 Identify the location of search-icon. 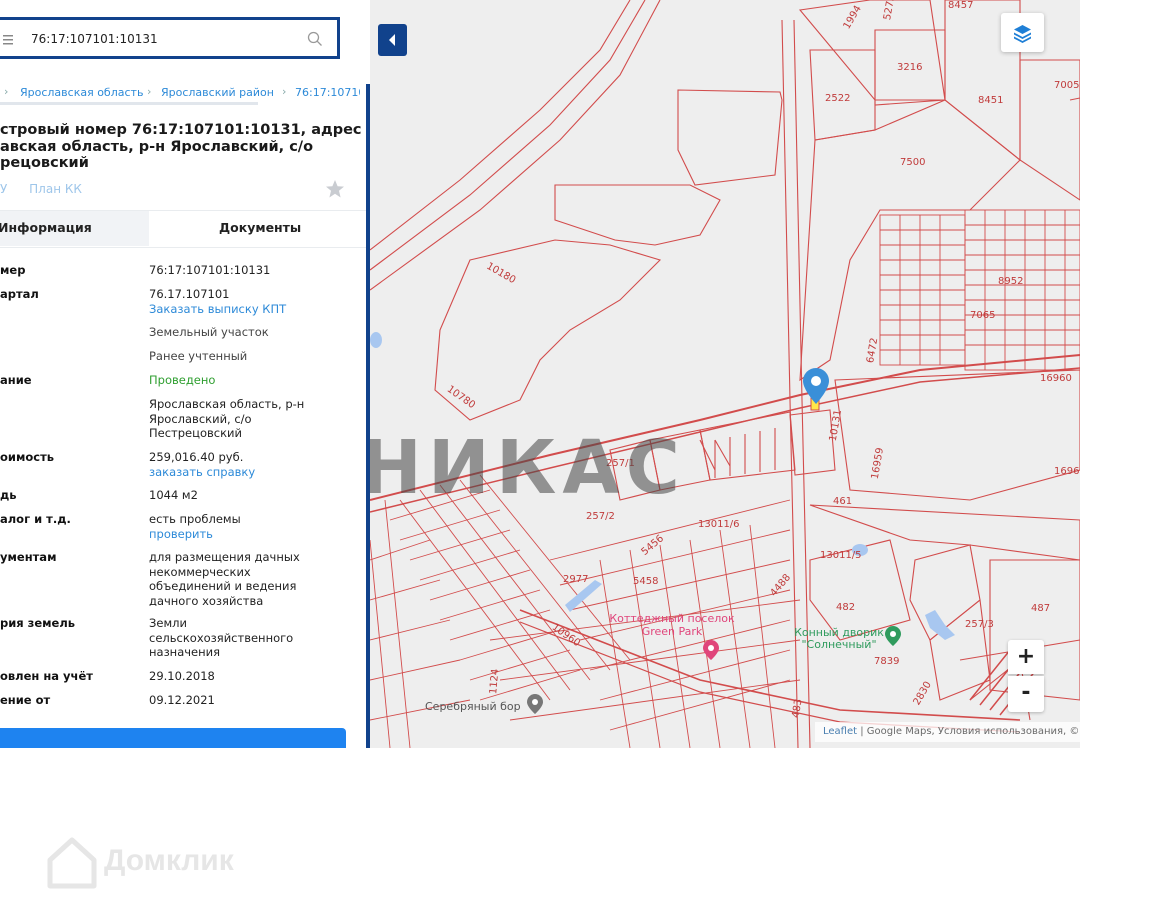
(315, 41).